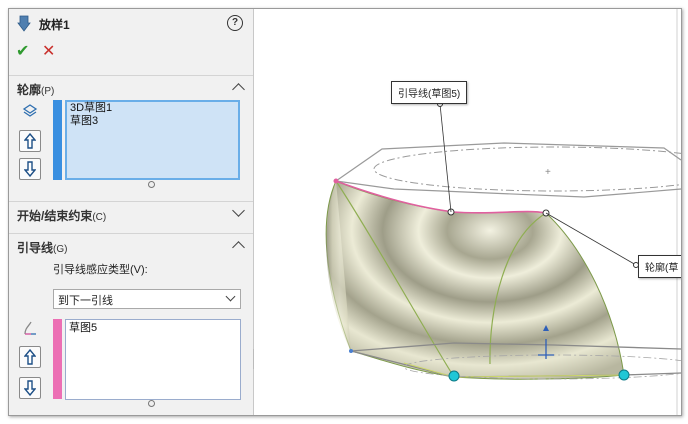 The width and height of the screenshot is (688, 424). I want to click on feature-title: 放样1, so click(54, 25).